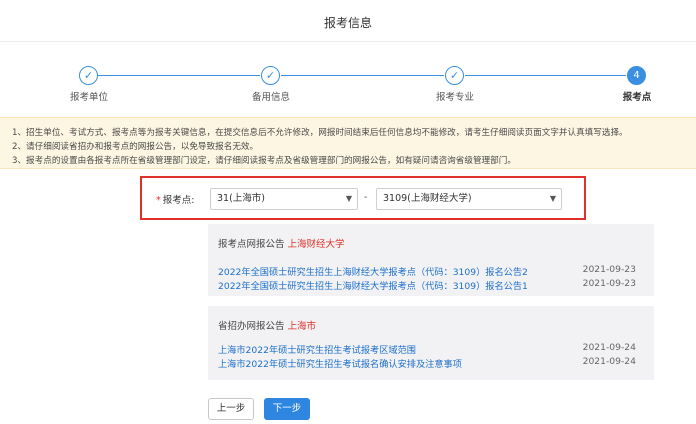 This screenshot has width=696, height=424. Describe the element at coordinates (302, 326) in the screenshot. I see `province-notice-heading-province: 上海市` at that location.